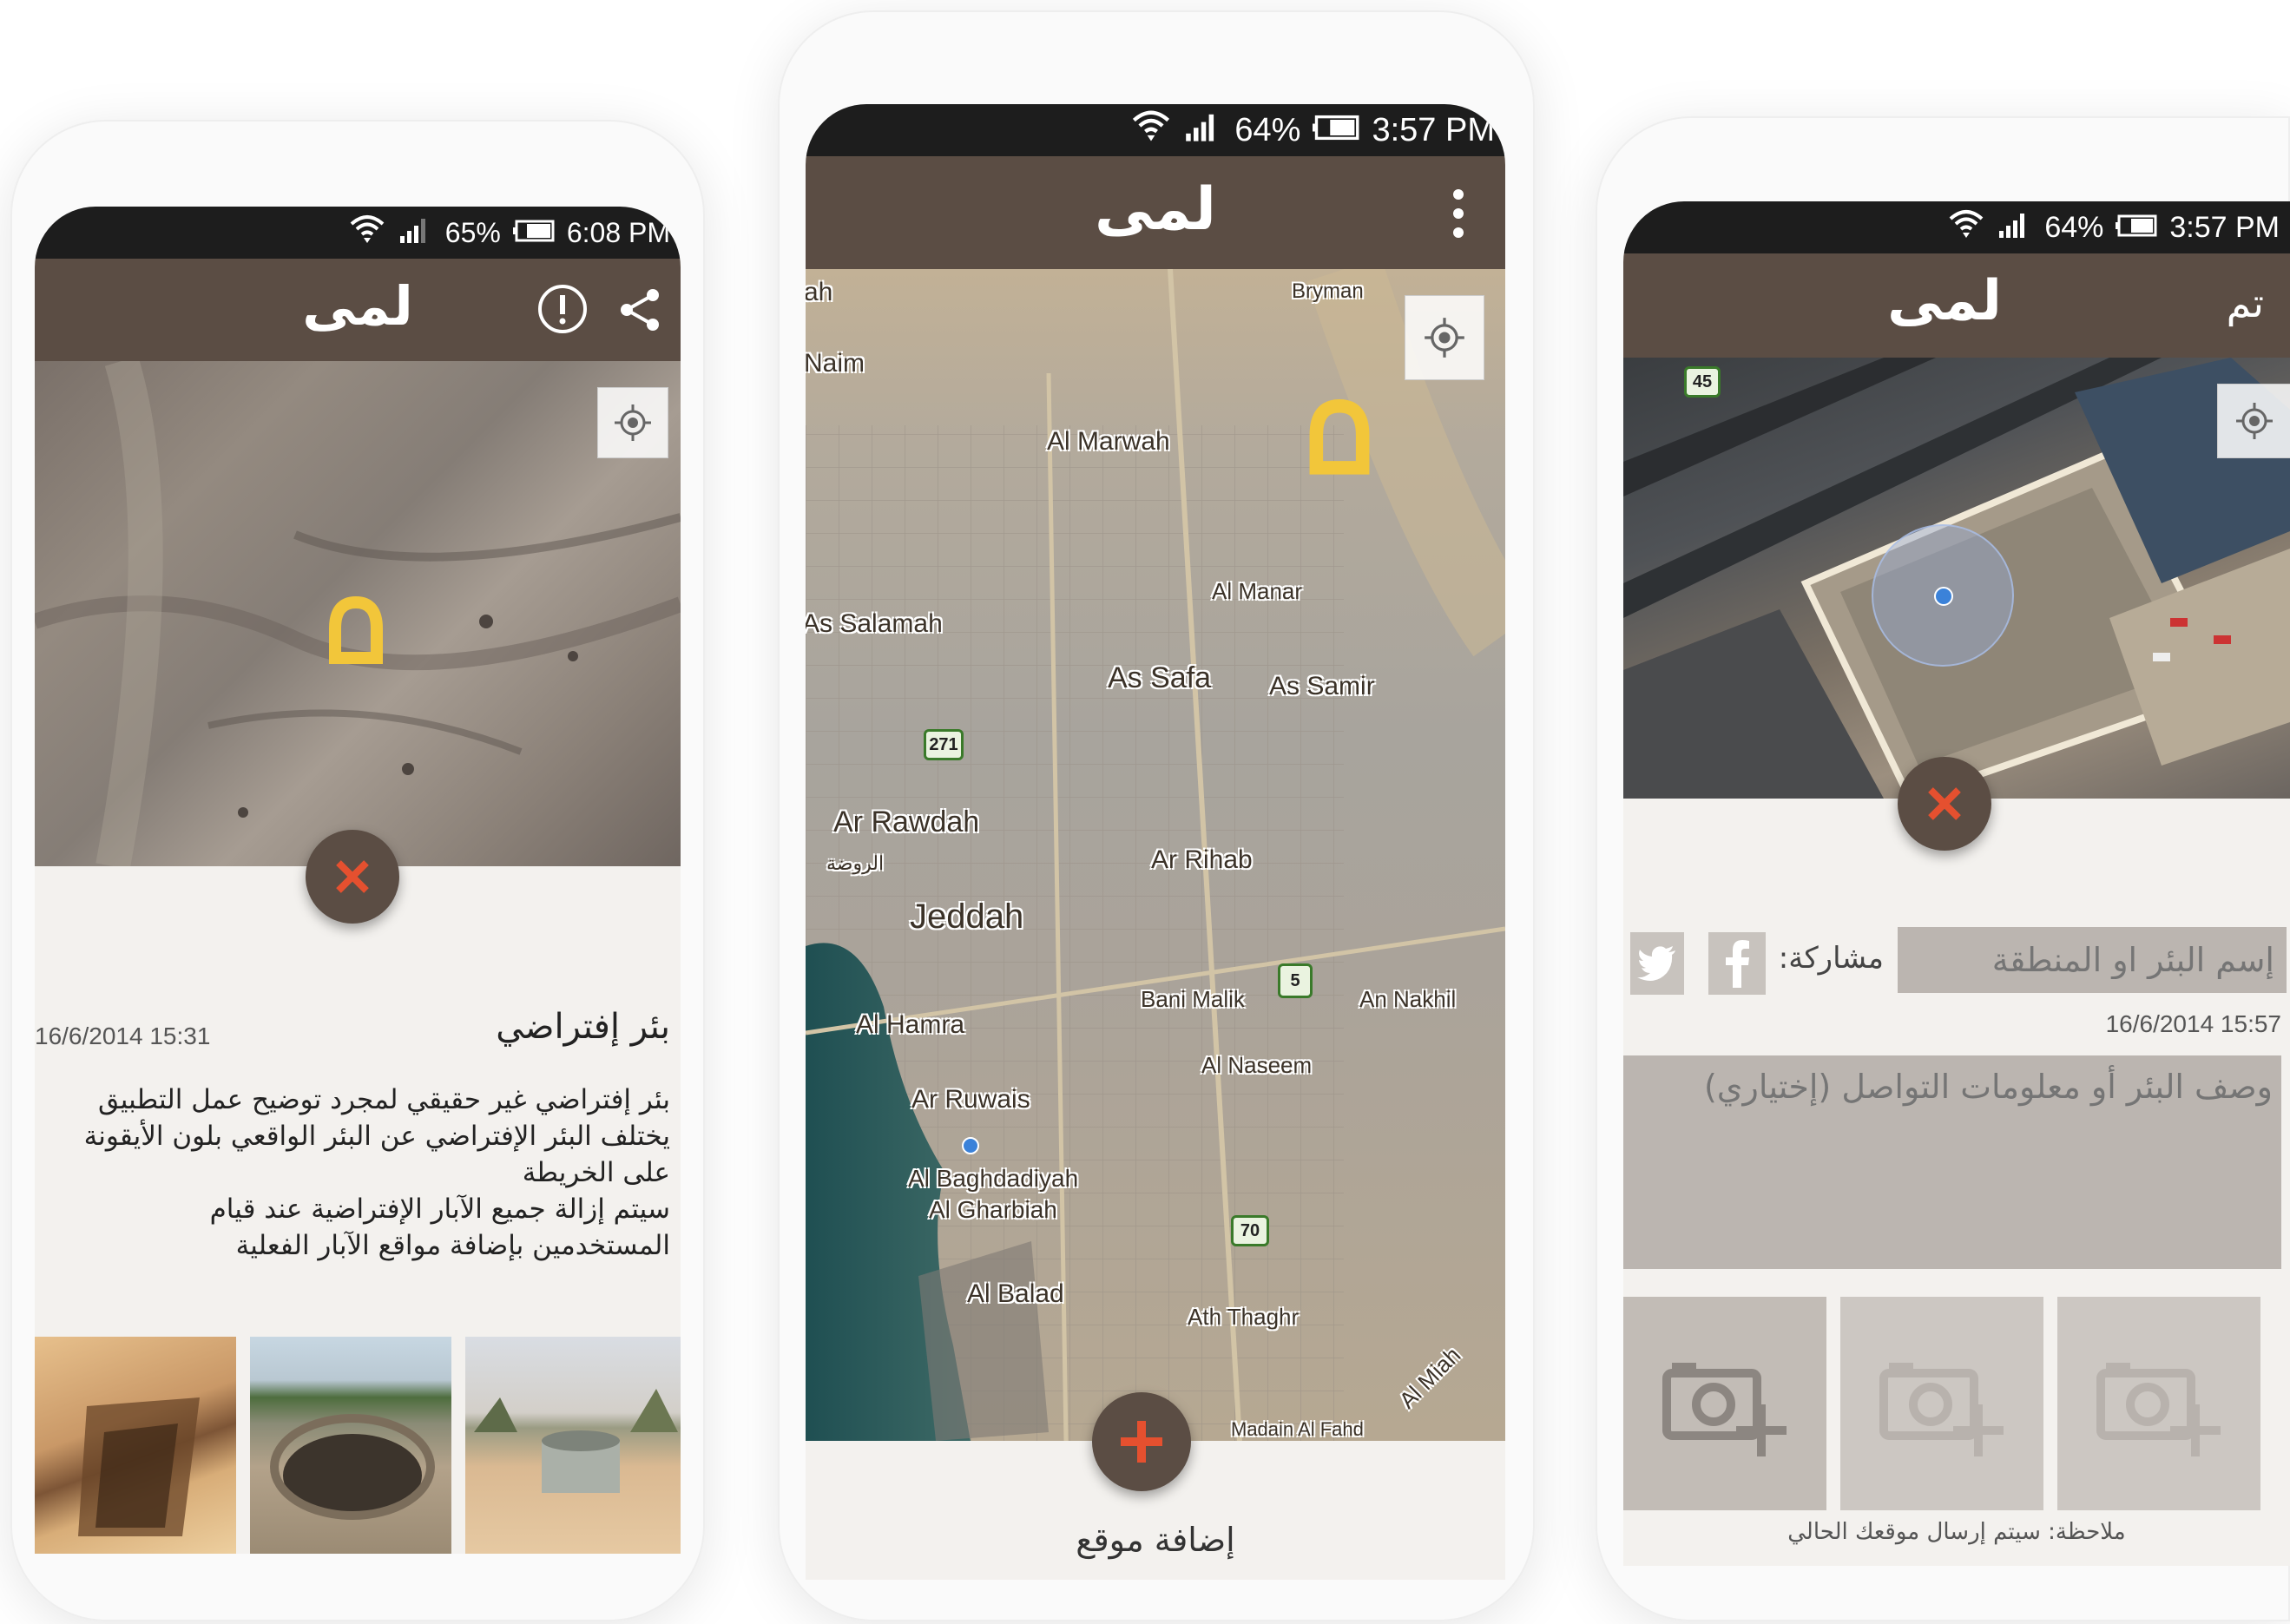 This screenshot has height=1624, width=2290. I want to click on road-shield: 70, so click(1250, 1230).